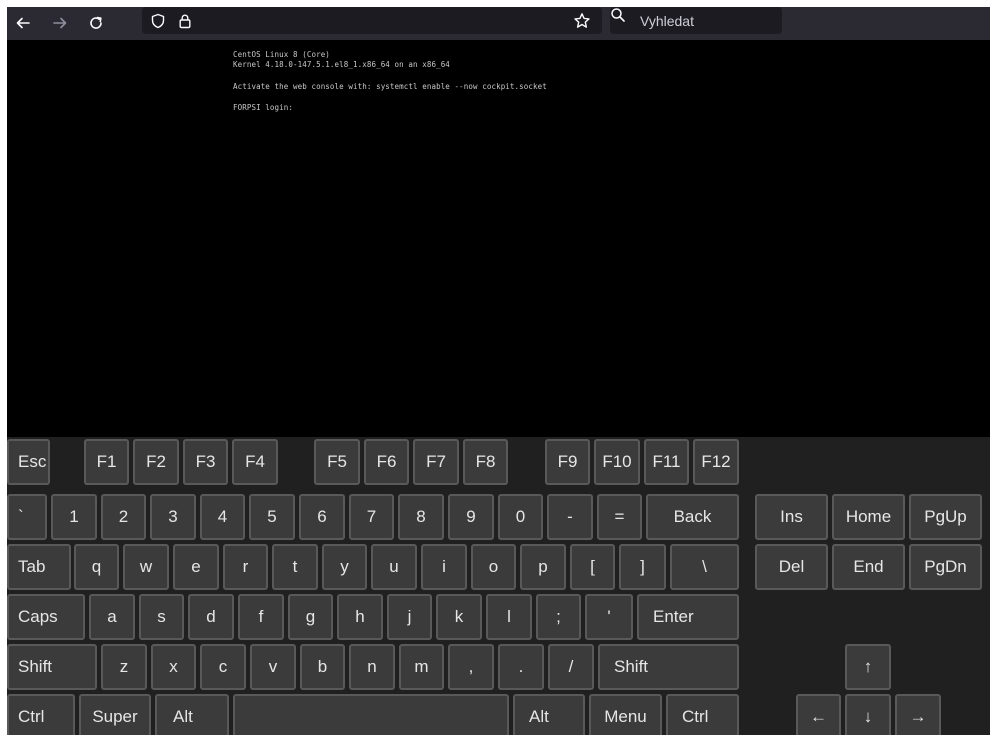 The height and width of the screenshot is (742, 997). What do you see at coordinates (471, 517) in the screenshot?
I see `key-9: 9` at bounding box center [471, 517].